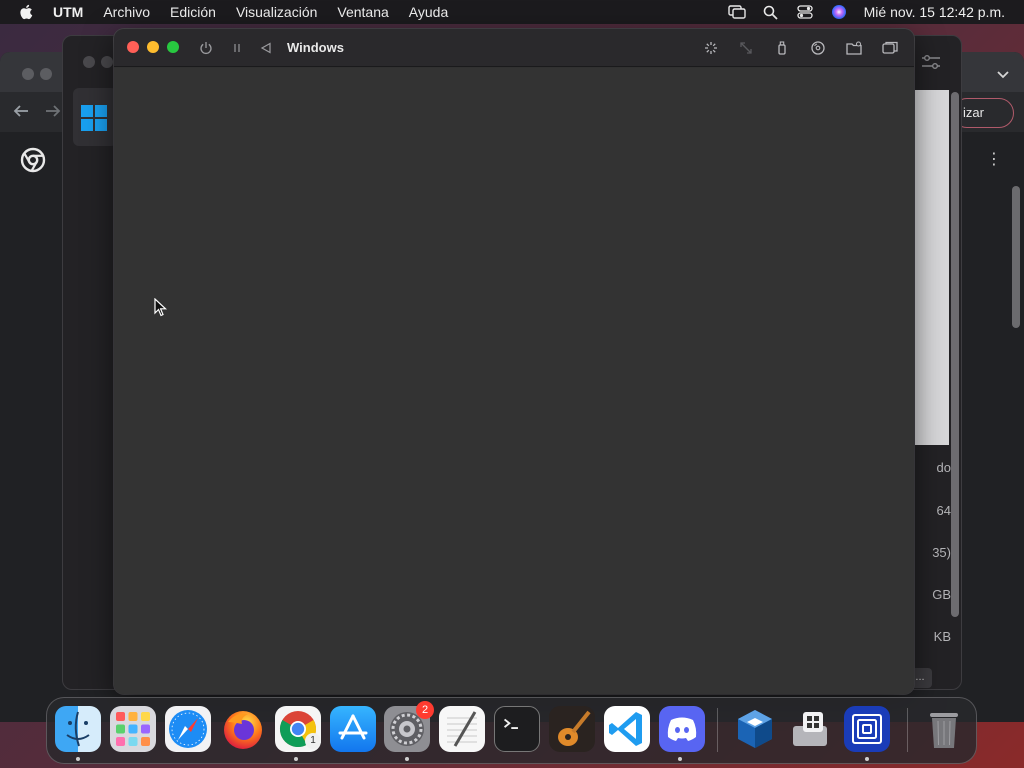 This screenshot has width=1024, height=768. What do you see at coordinates (810, 729) in the screenshot?
I see `dock-bootcamp-icon` at bounding box center [810, 729].